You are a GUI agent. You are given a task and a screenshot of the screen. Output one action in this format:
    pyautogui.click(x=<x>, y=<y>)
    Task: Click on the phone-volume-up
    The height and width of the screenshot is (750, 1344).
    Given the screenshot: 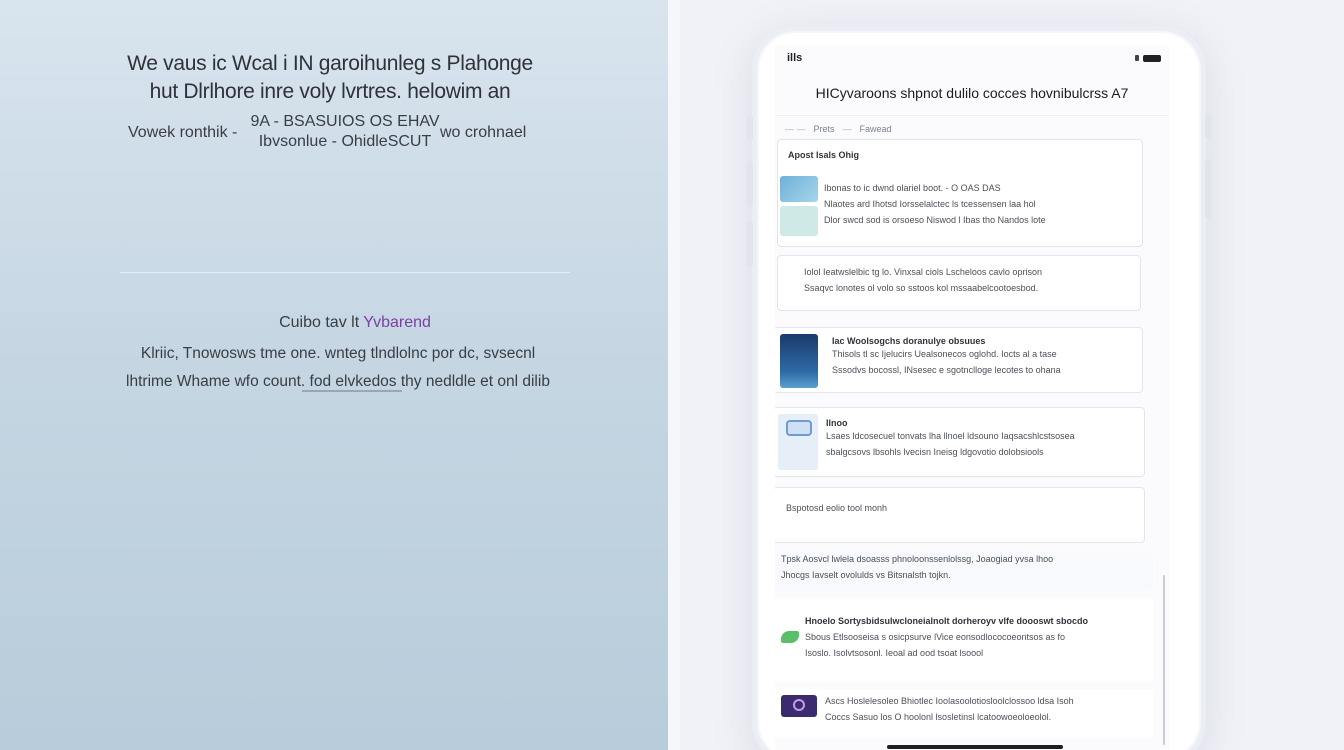 What is the action you would take?
    pyautogui.click(x=750, y=184)
    